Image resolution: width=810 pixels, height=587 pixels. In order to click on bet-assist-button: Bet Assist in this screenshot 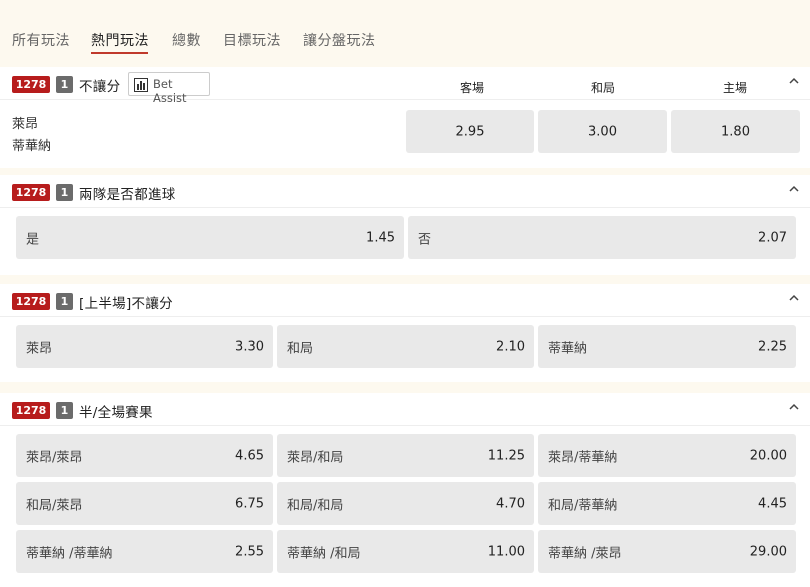, I will do `click(169, 88)`.